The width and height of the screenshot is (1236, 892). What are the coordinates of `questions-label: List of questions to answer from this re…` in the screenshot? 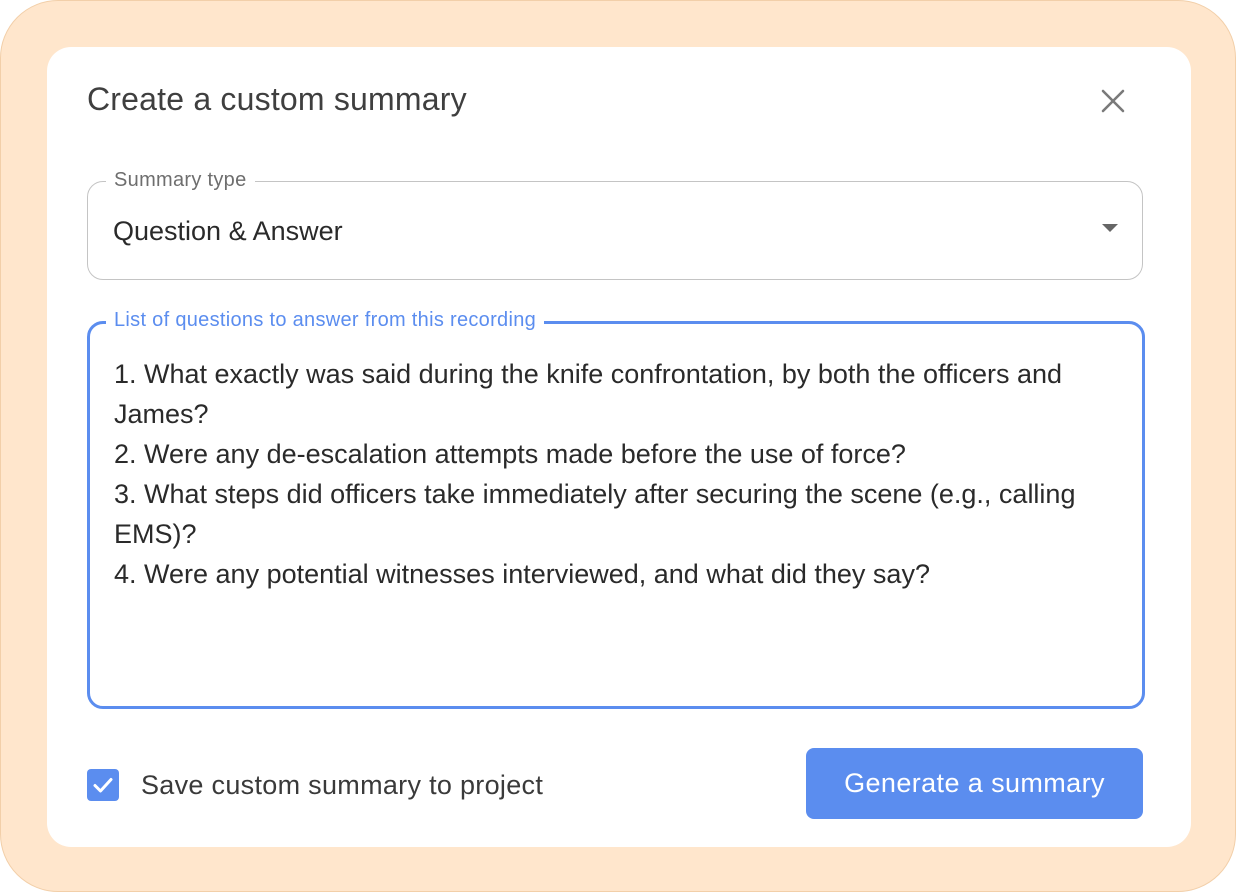 It's located at (325, 320).